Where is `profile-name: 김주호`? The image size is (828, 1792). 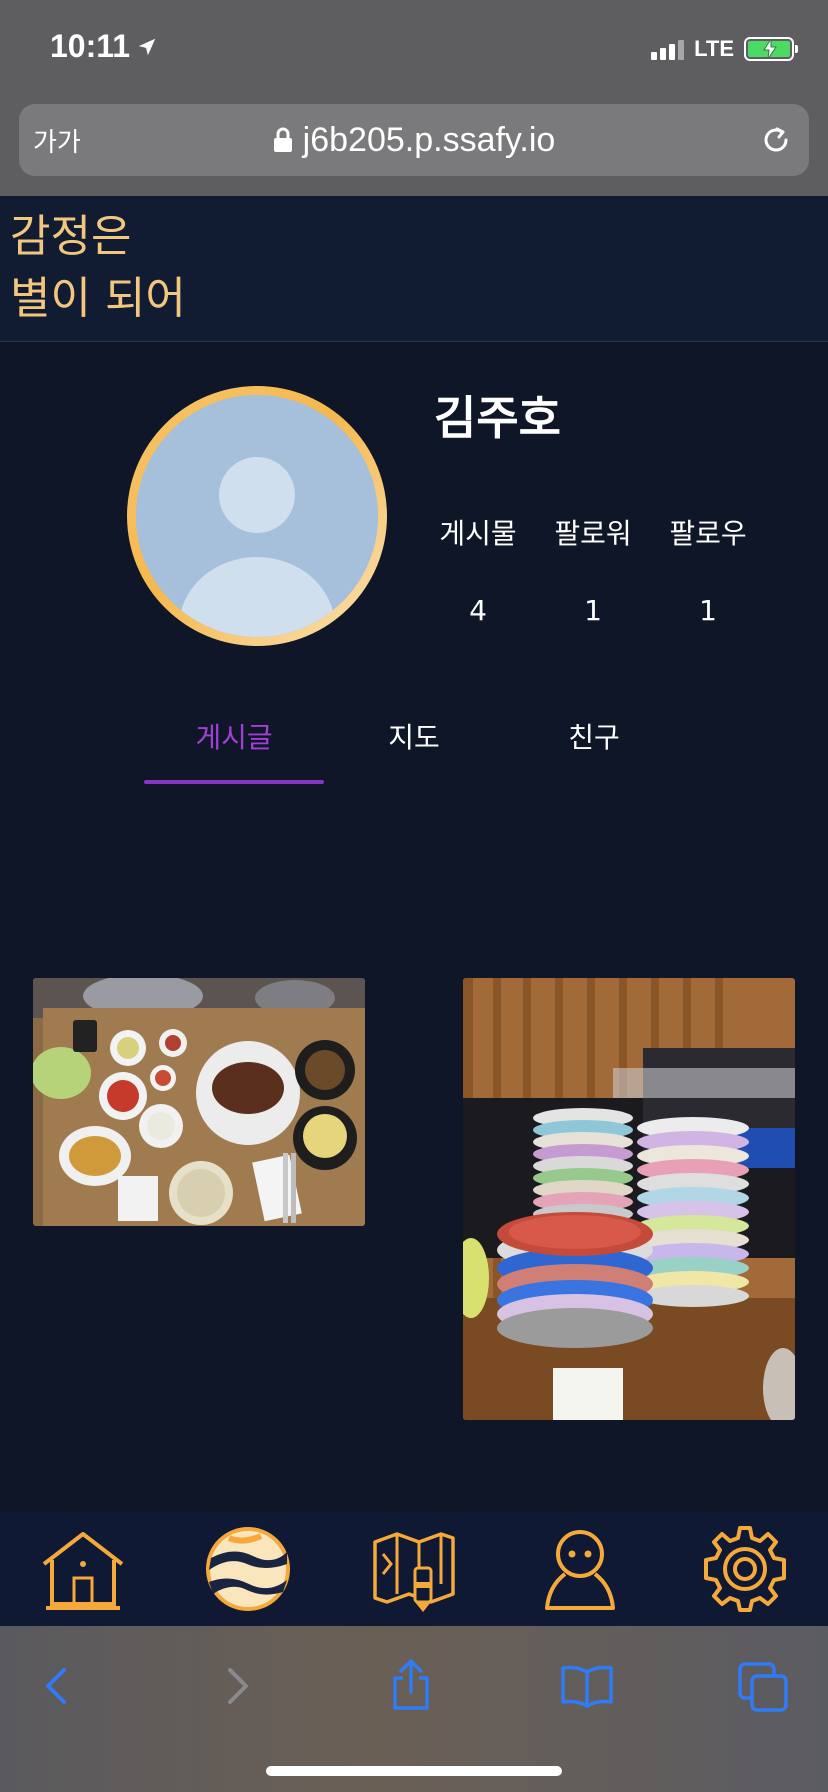 profile-name: 김주호 is located at coordinates (497, 418).